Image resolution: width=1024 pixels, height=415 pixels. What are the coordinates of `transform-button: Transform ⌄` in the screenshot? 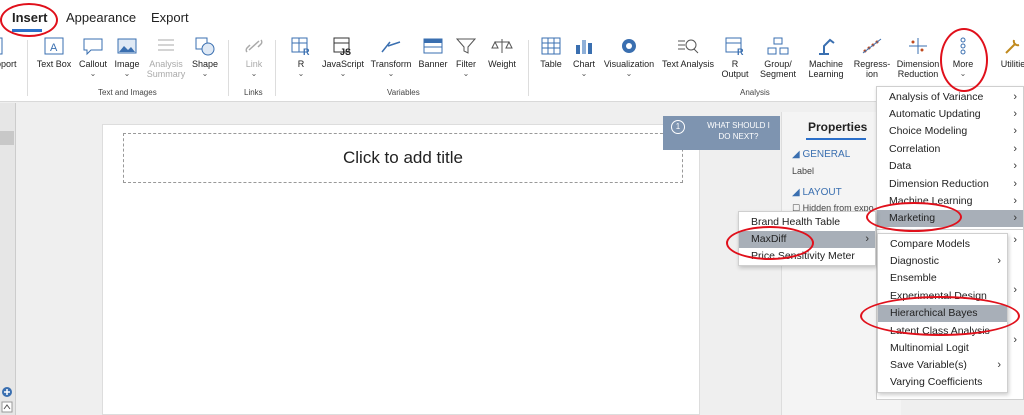 It's located at (391, 57).